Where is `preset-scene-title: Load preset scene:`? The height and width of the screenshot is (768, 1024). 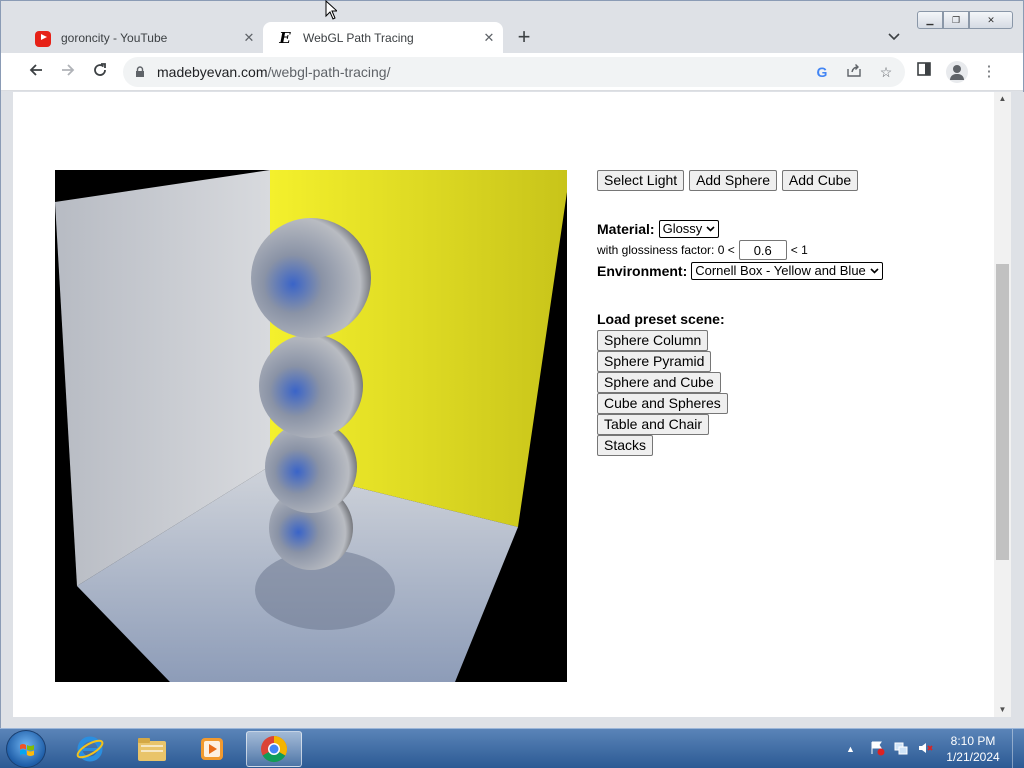
preset-scene-title: Load preset scene: is located at coordinates (661, 319).